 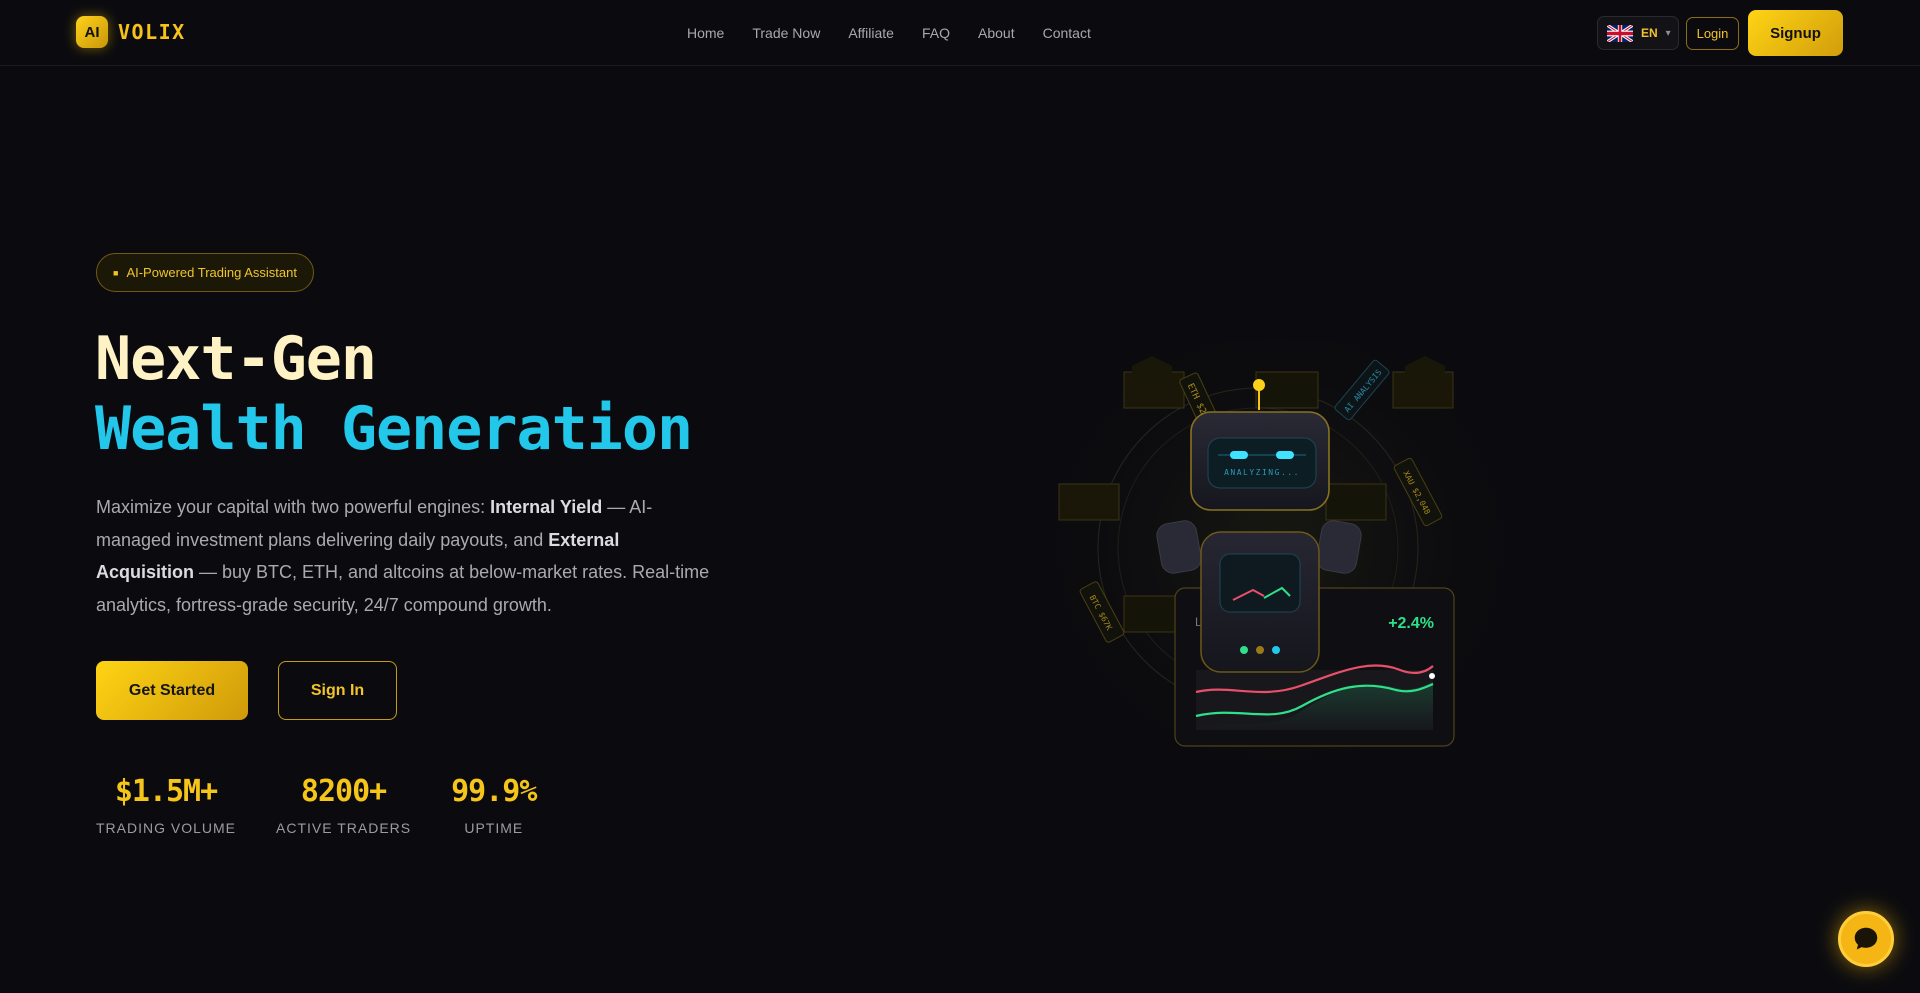 What do you see at coordinates (1339, 547) in the screenshot?
I see `robot-right-arm` at bounding box center [1339, 547].